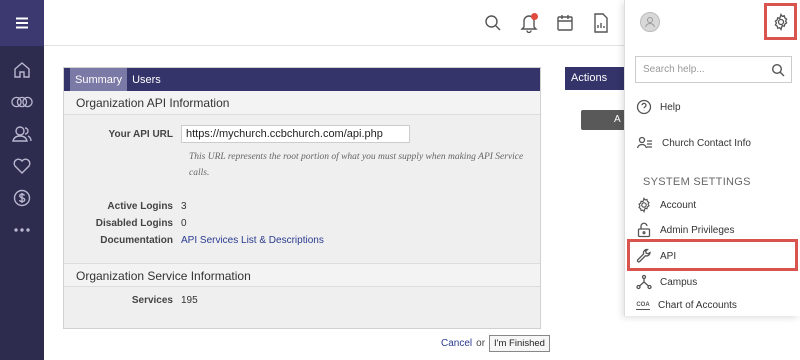 This screenshot has width=800, height=360. I want to click on coa-icon: COA, so click(643, 305).